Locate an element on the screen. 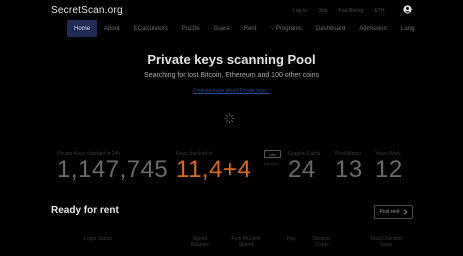  nav-item-puzzle: Puzzle is located at coordinates (191, 28).